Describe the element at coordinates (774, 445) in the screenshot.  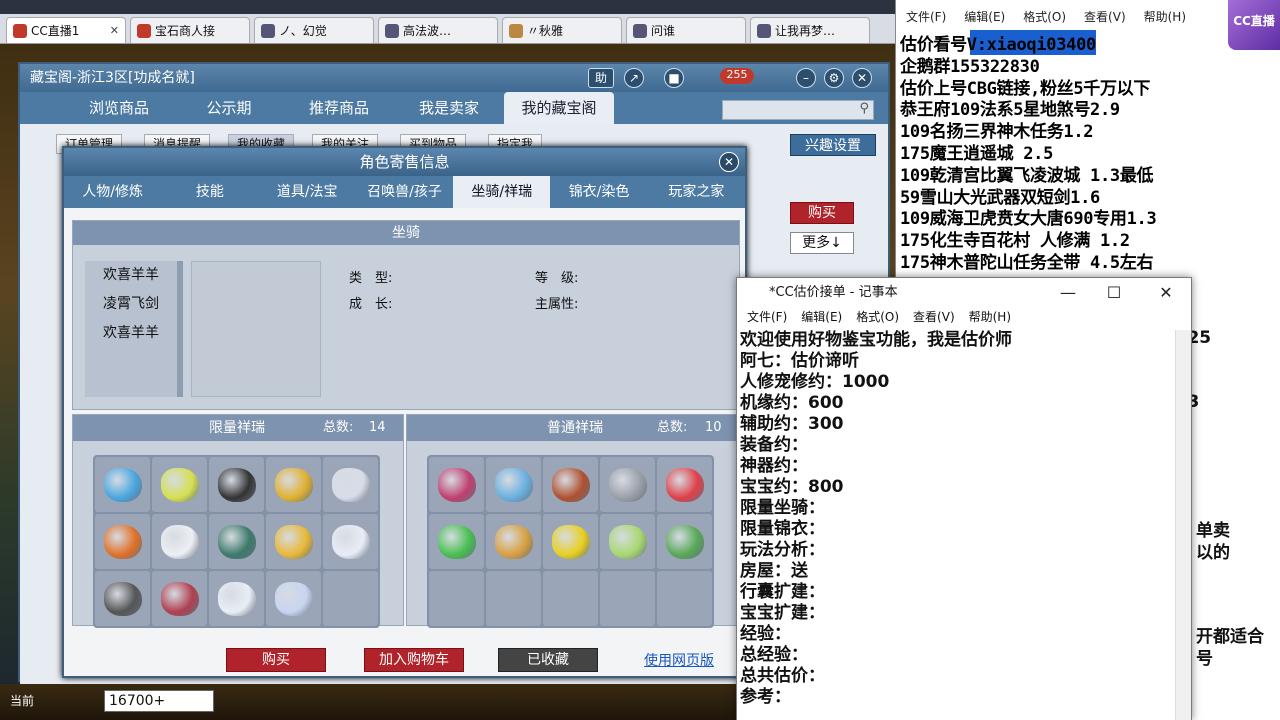
I see `notepad-line: 装备约：` at that location.